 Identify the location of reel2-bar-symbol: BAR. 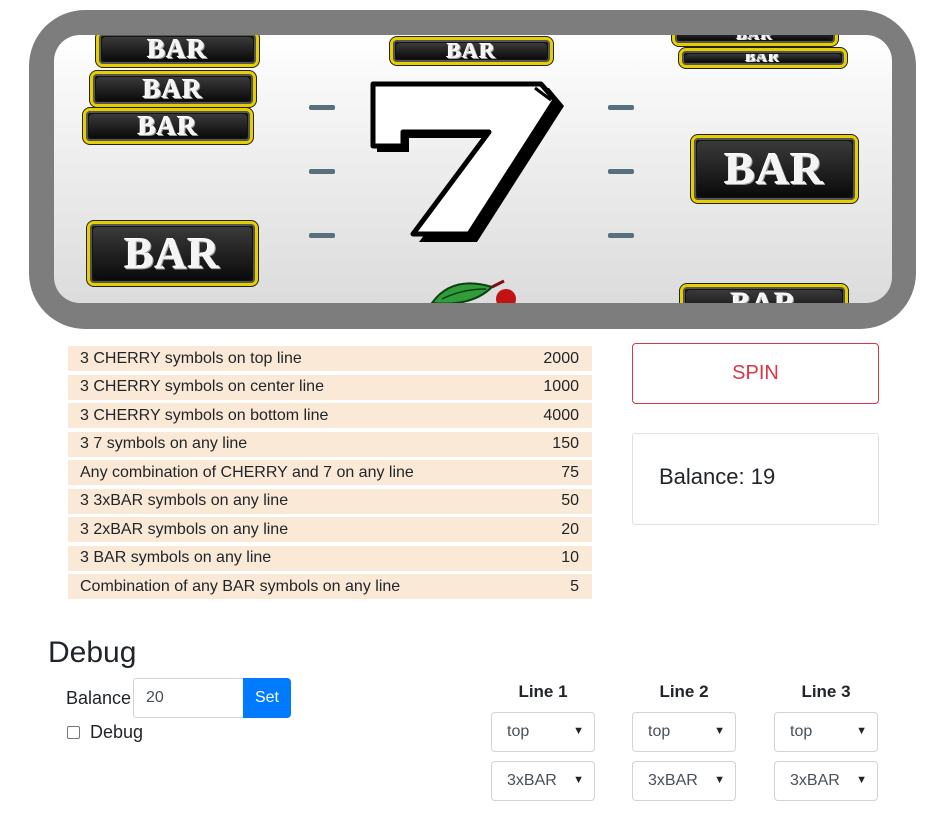
(471, 51).